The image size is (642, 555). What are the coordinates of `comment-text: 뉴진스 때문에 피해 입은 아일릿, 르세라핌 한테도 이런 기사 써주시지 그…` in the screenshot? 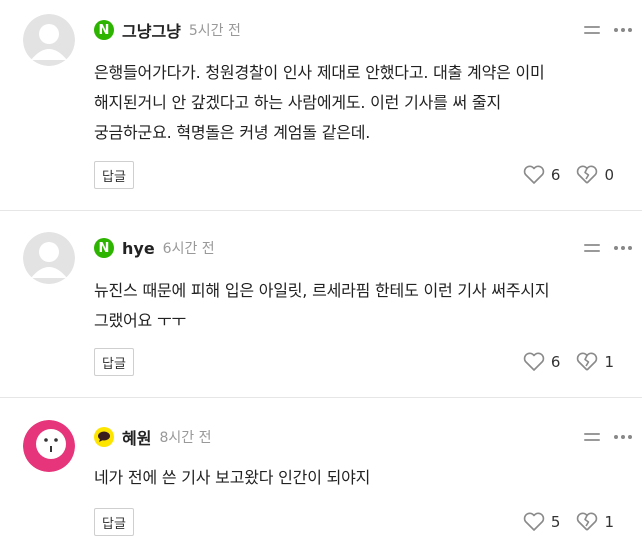 It's located at (322, 305).